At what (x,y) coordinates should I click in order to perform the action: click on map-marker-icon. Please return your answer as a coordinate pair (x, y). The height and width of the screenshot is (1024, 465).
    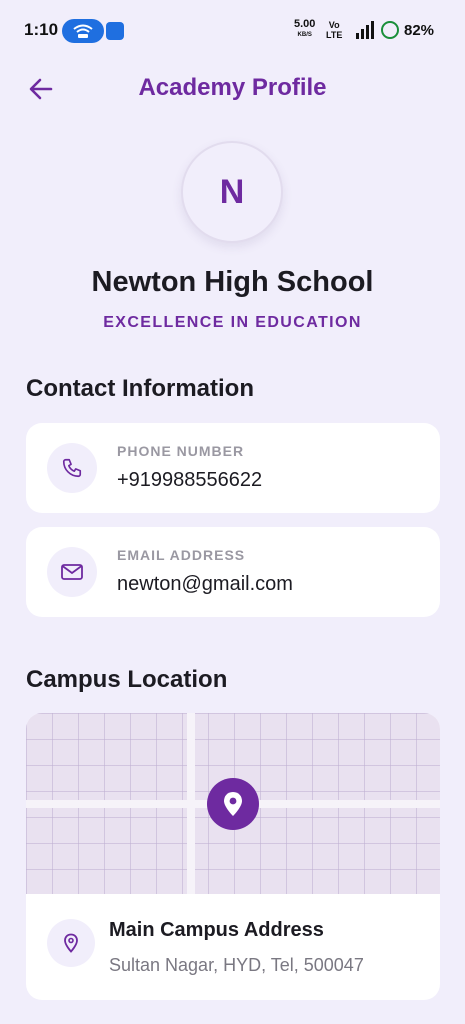
    Looking at the image, I should click on (233, 804).